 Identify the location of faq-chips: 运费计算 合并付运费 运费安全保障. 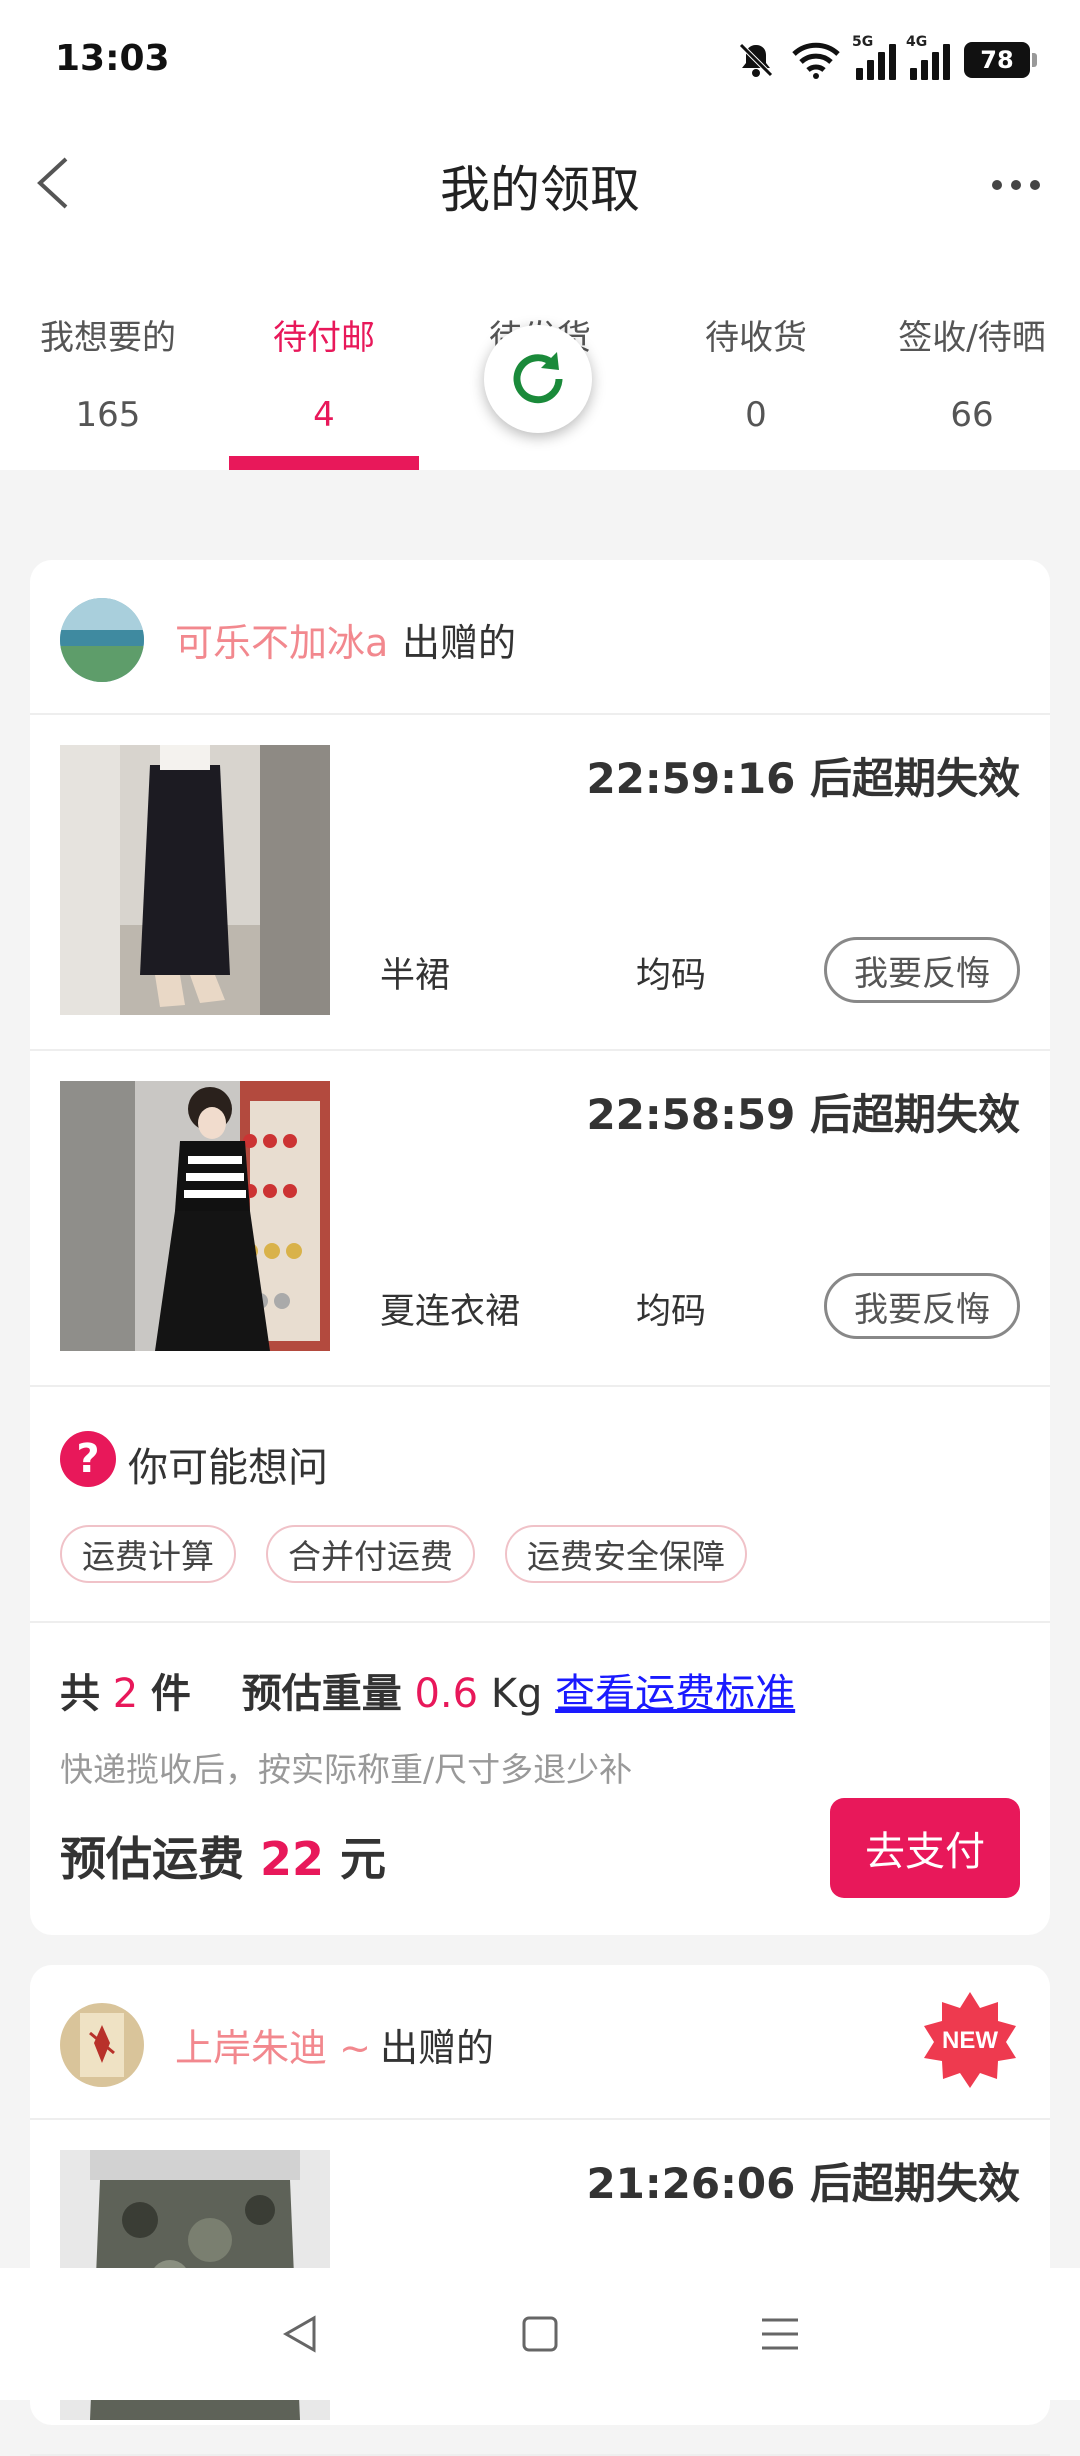
(403, 1554).